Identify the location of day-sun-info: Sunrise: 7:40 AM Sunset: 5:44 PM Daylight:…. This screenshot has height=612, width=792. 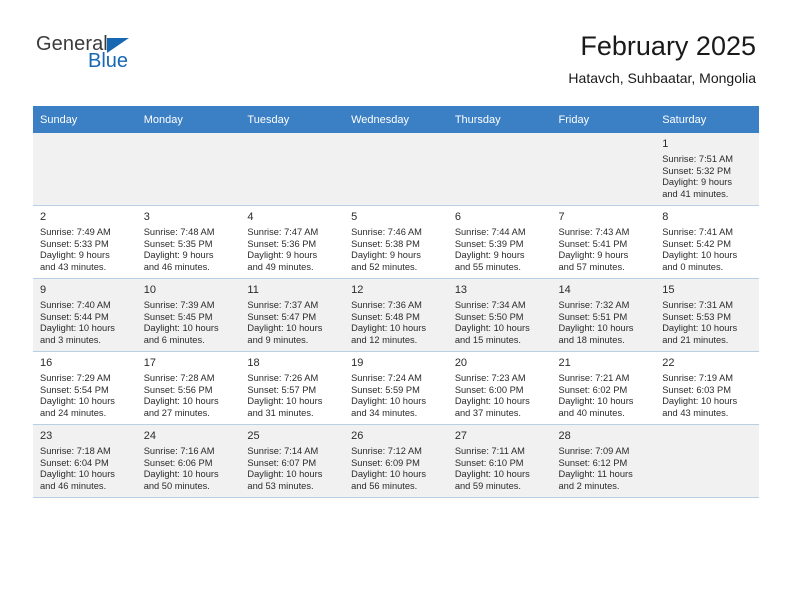
(85, 323).